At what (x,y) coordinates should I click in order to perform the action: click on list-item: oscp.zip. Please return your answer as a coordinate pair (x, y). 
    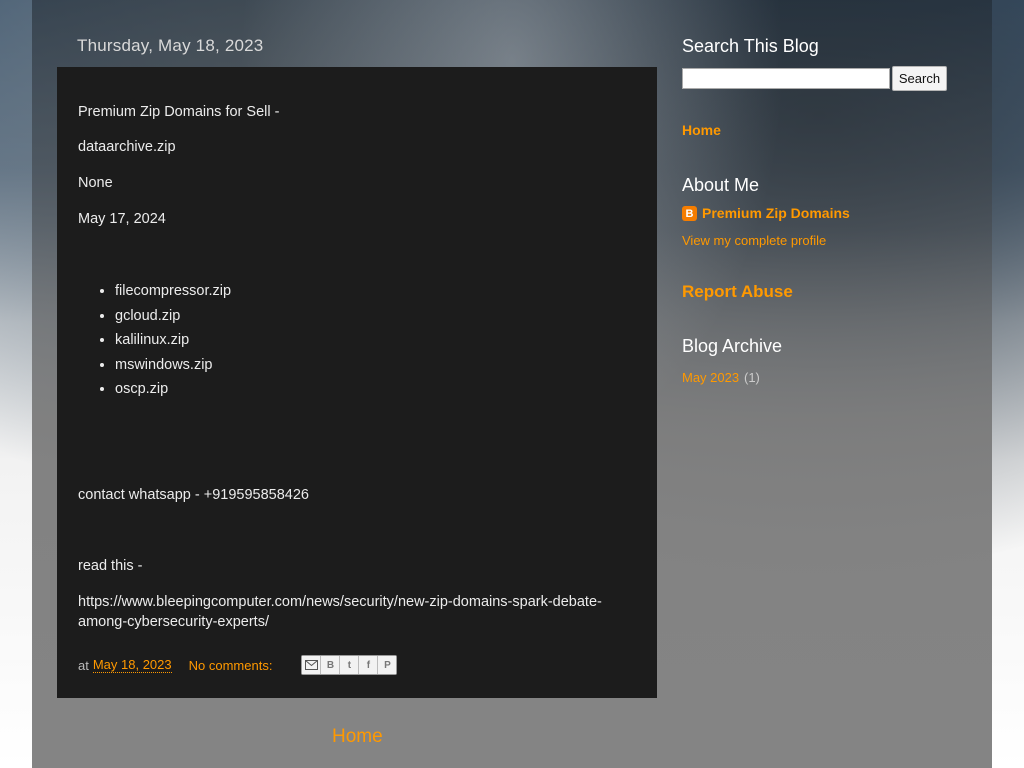
    Looking at the image, I should click on (173, 389).